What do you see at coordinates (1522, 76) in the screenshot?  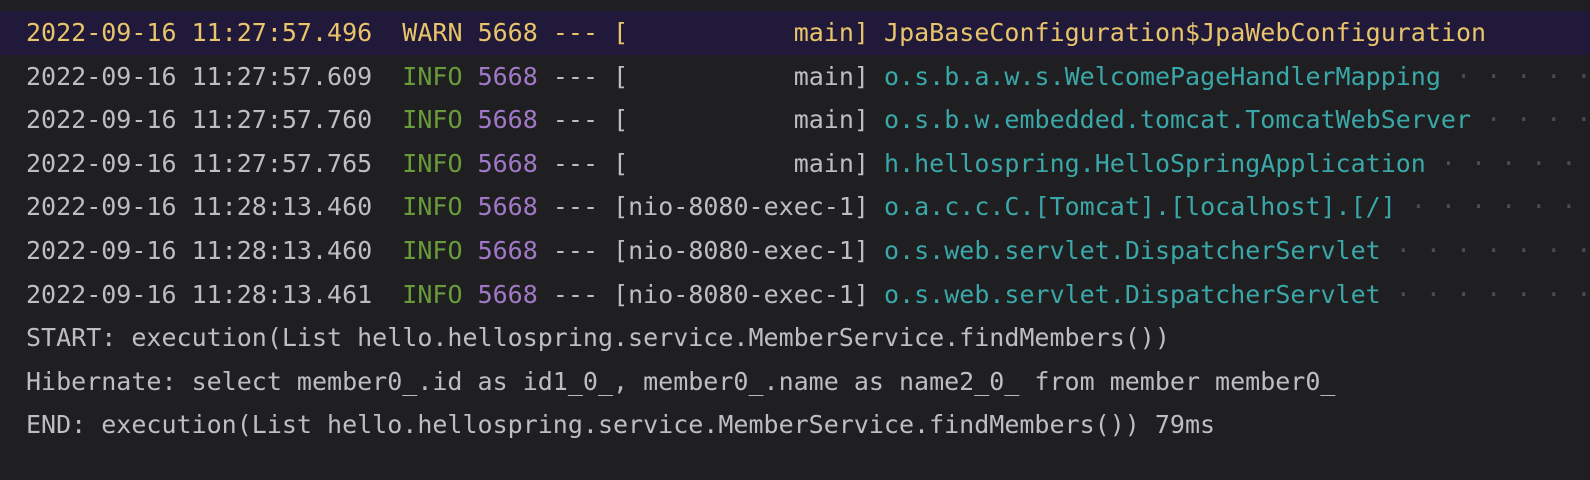 I see `log-overflow-dots: · · · · · · · · · · ·` at bounding box center [1522, 76].